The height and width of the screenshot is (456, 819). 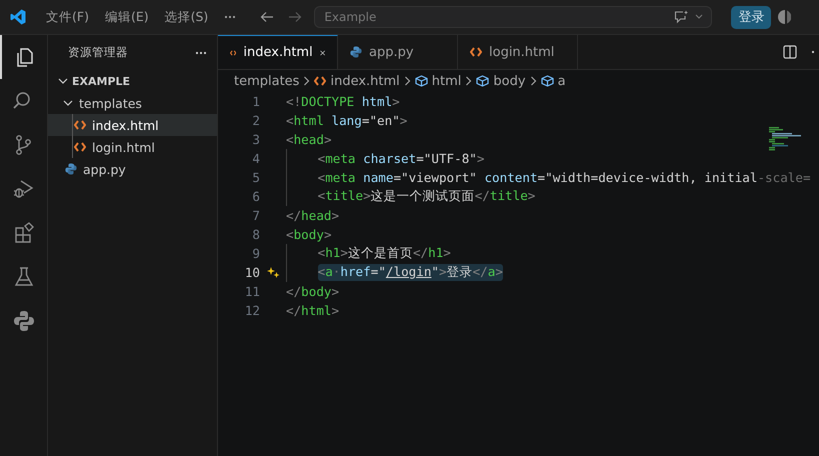 I want to click on tree-item: login.html, so click(x=132, y=147).